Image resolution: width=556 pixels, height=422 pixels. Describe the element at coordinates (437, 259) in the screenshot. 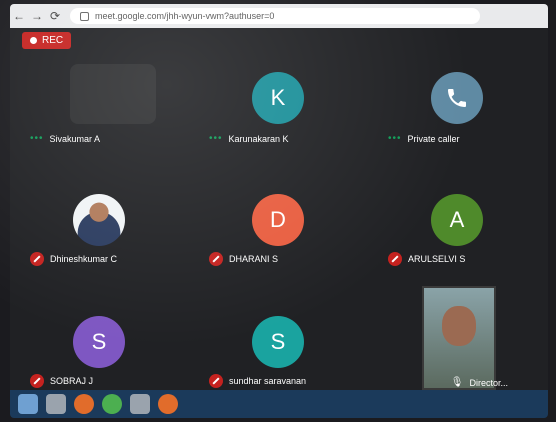

I see `participant-name: ARULSELVI S` at that location.